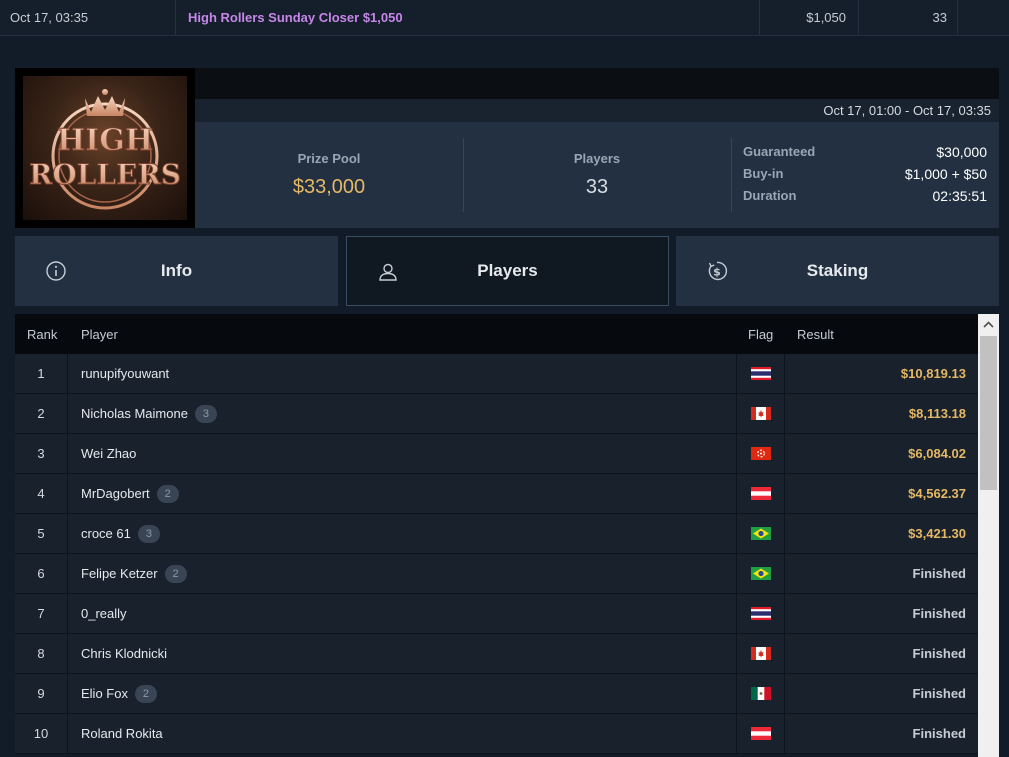 This screenshot has height=757, width=1009. Describe the element at coordinates (496, 454) in the screenshot. I see `table-row: 3 Wei Zhao $6,084.02` at that location.